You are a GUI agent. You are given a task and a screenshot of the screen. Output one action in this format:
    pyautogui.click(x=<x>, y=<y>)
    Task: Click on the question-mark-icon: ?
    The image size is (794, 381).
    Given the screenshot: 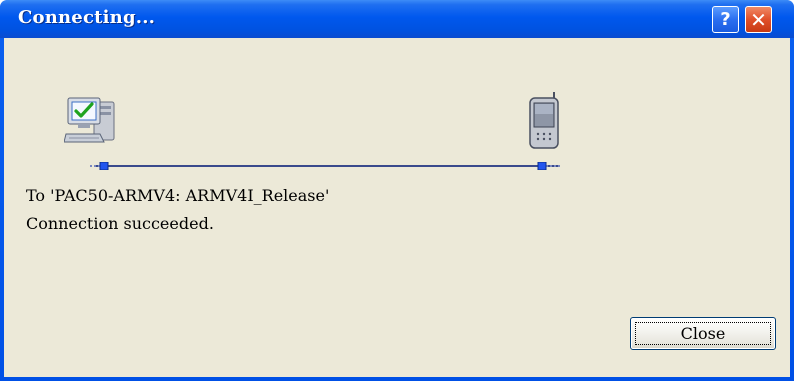 What is the action you would take?
    pyautogui.click(x=725, y=19)
    